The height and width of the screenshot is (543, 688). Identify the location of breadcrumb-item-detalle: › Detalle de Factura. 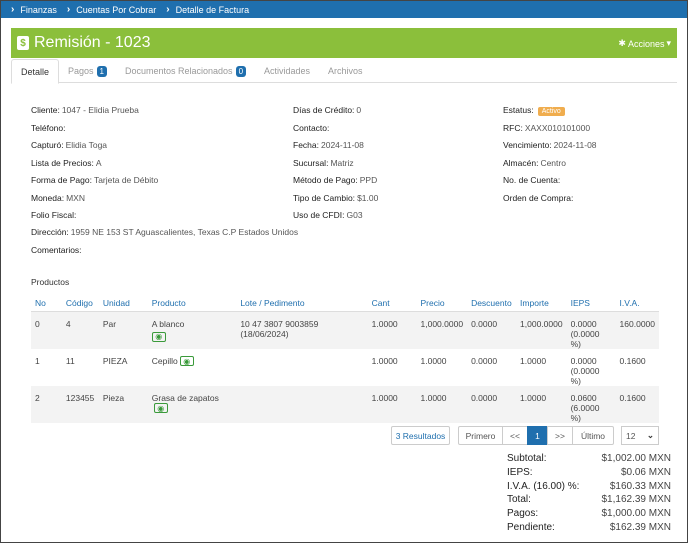
(202, 9).